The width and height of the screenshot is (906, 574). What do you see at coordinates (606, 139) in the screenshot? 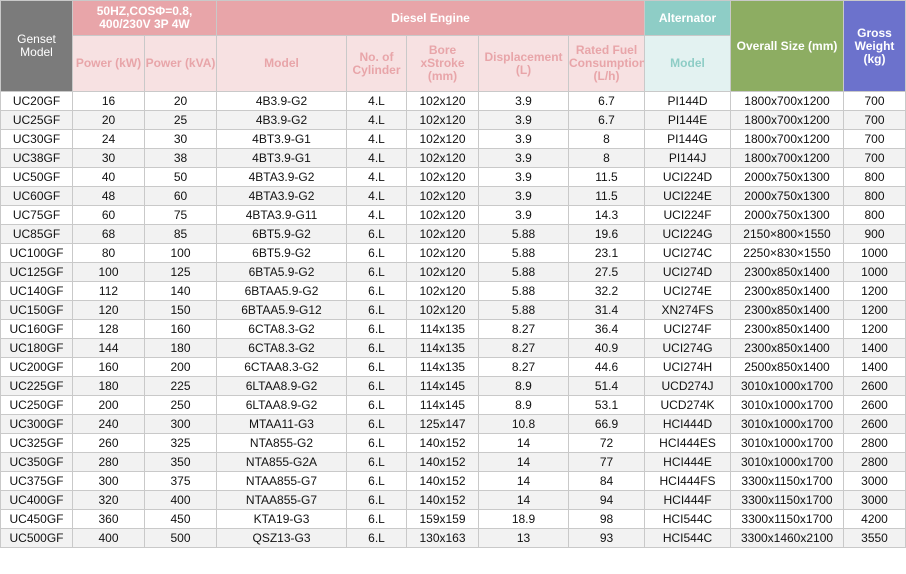
I see `cell-fuel-consumption: 8` at bounding box center [606, 139].